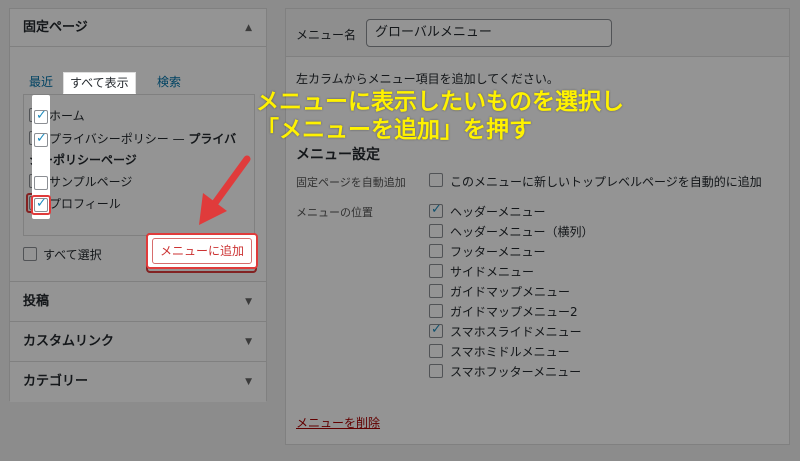 Image resolution: width=800 pixels, height=461 pixels. Describe the element at coordinates (516, 372) in the screenshot. I see `location-label: スマホフッターメニュー` at that location.